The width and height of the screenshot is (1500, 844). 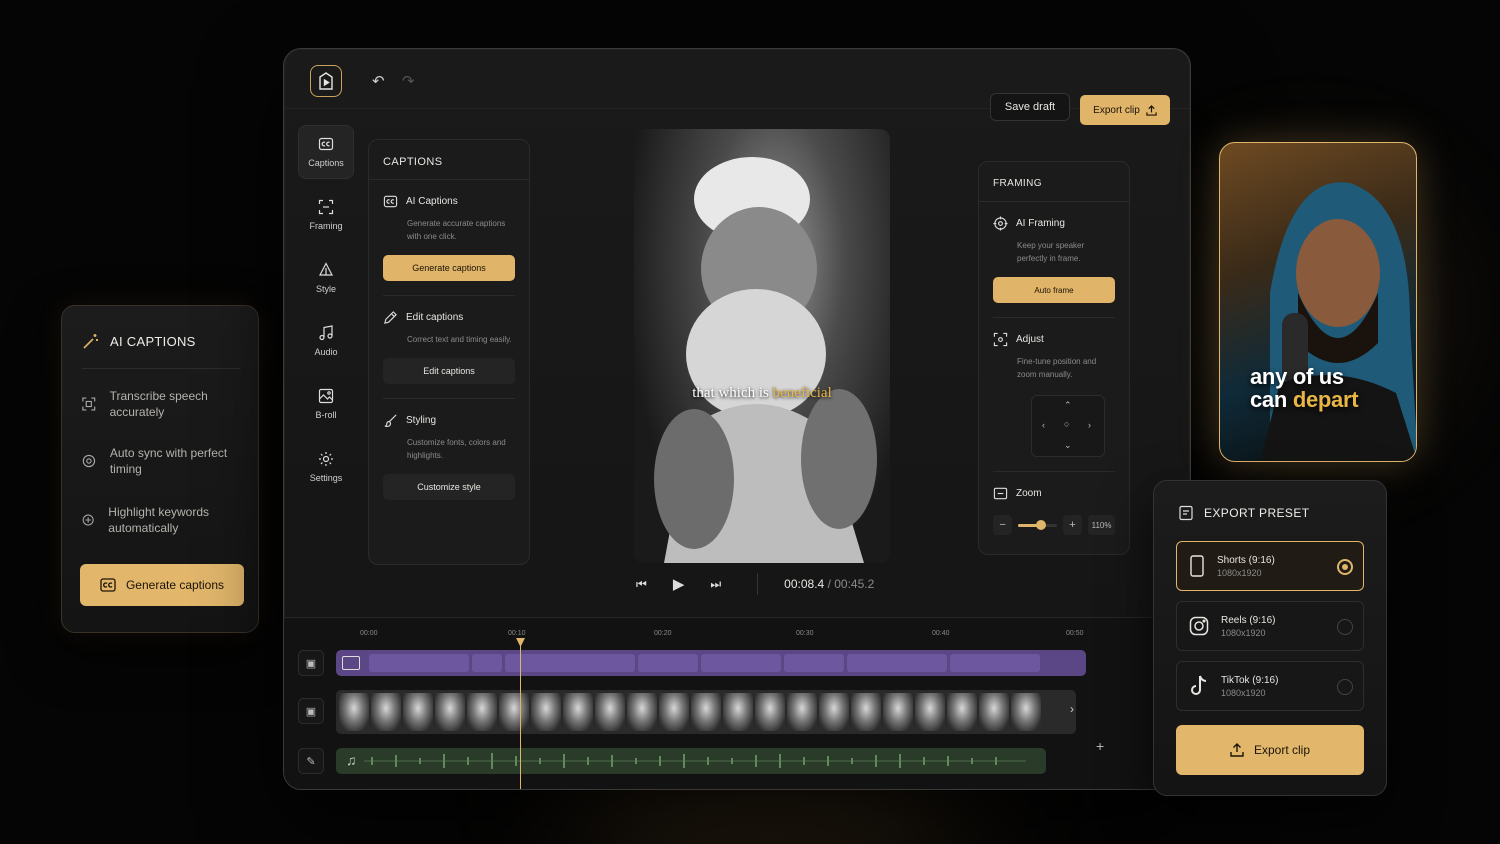 I want to click on preset-shorts: Shorts (9:16) 1080x1920, so click(x=1270, y=566).